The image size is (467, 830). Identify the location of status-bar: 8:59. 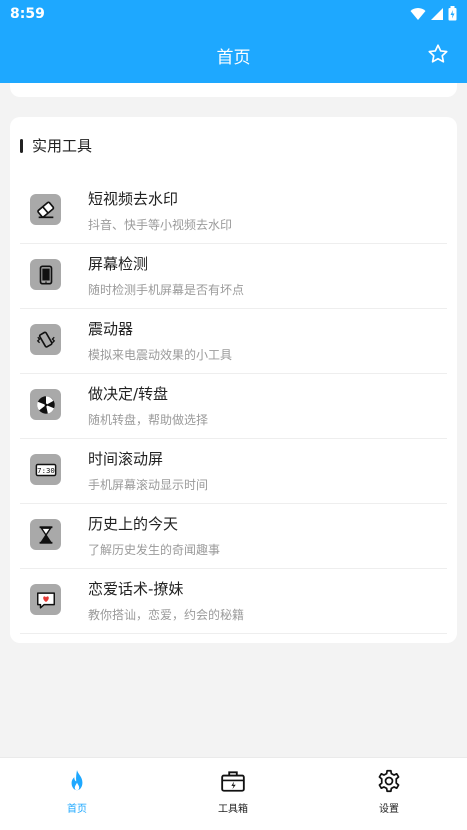
(233, 13).